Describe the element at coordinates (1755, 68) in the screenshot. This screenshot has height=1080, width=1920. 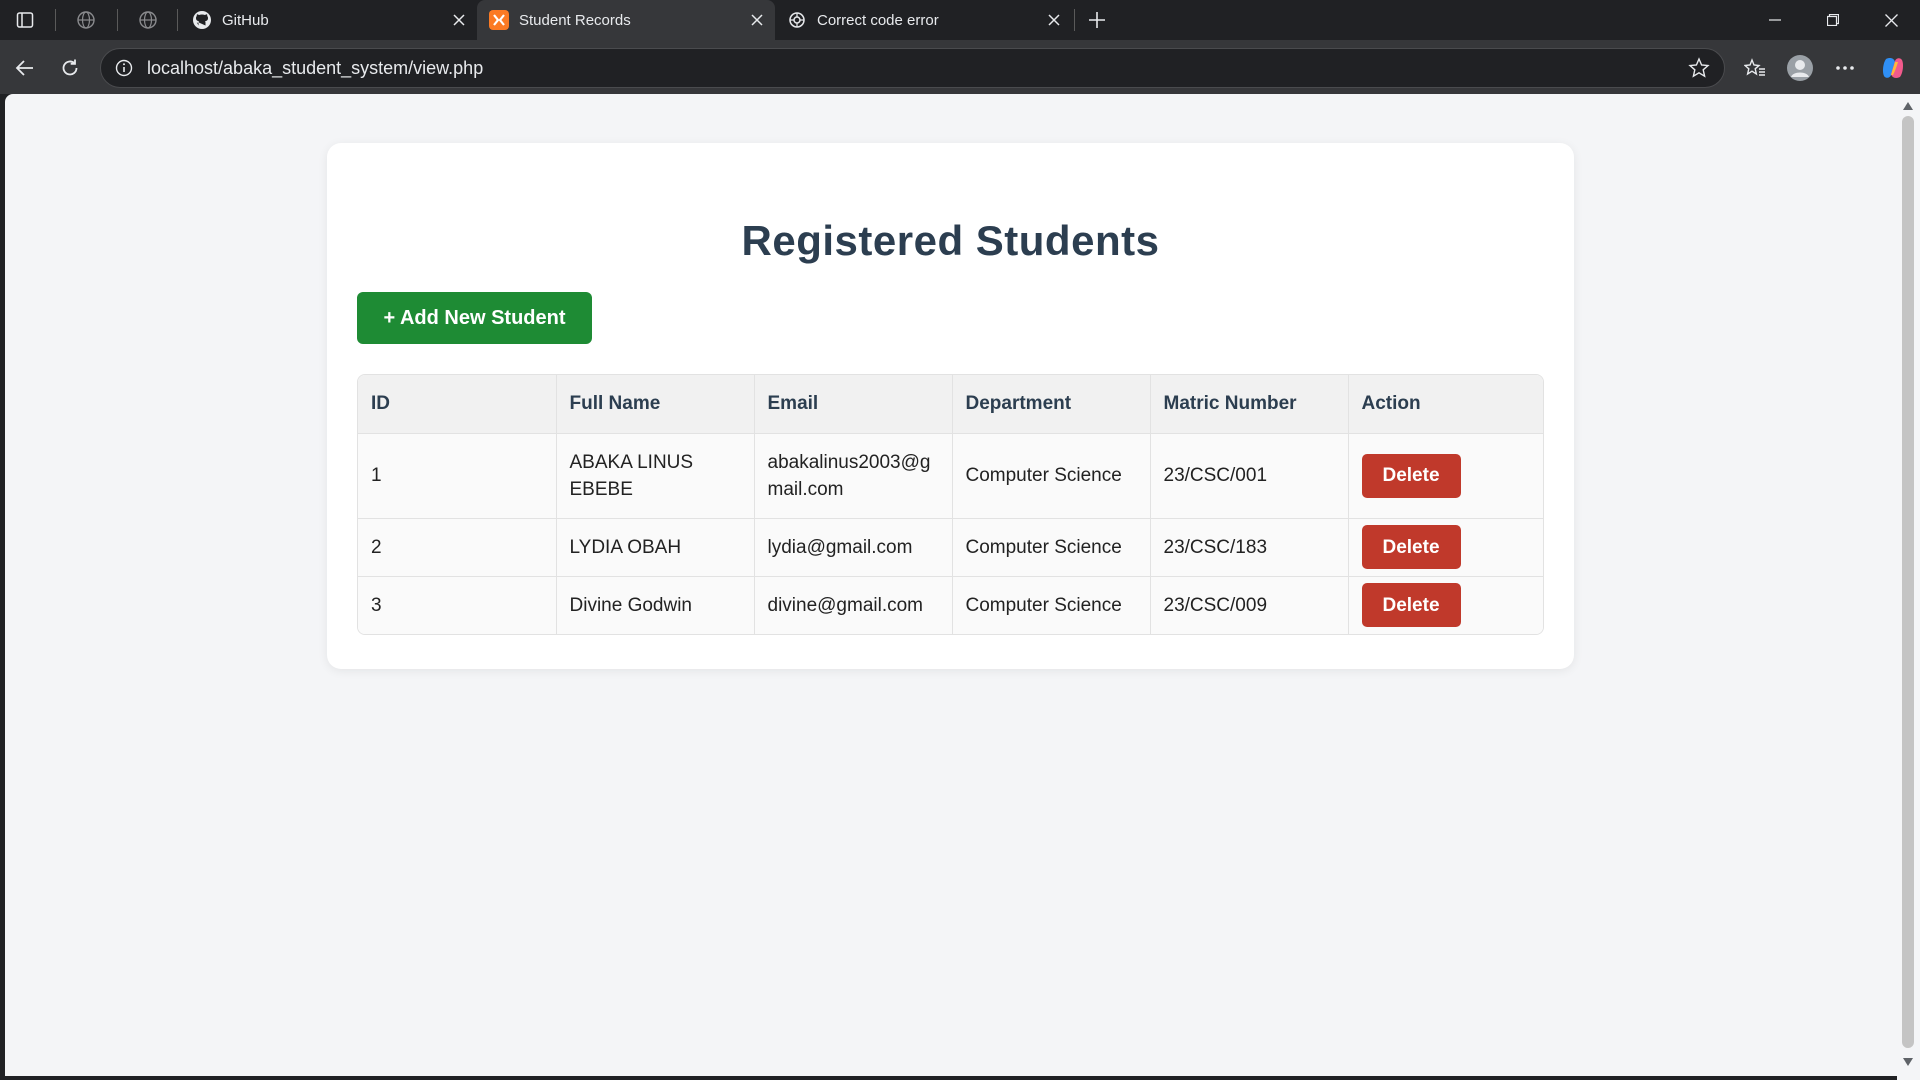
I see `favorites-icon` at that location.